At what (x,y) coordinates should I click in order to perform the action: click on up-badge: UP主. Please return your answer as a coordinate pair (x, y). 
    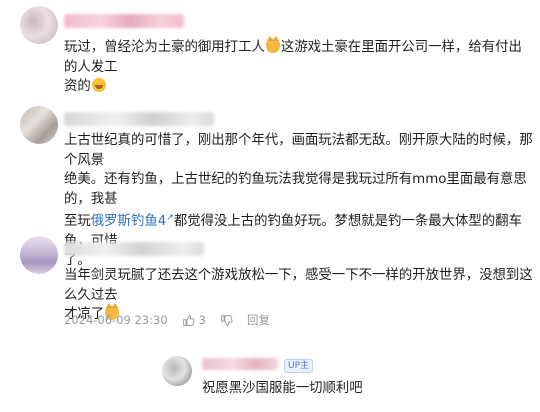
    Looking at the image, I should click on (299, 366).